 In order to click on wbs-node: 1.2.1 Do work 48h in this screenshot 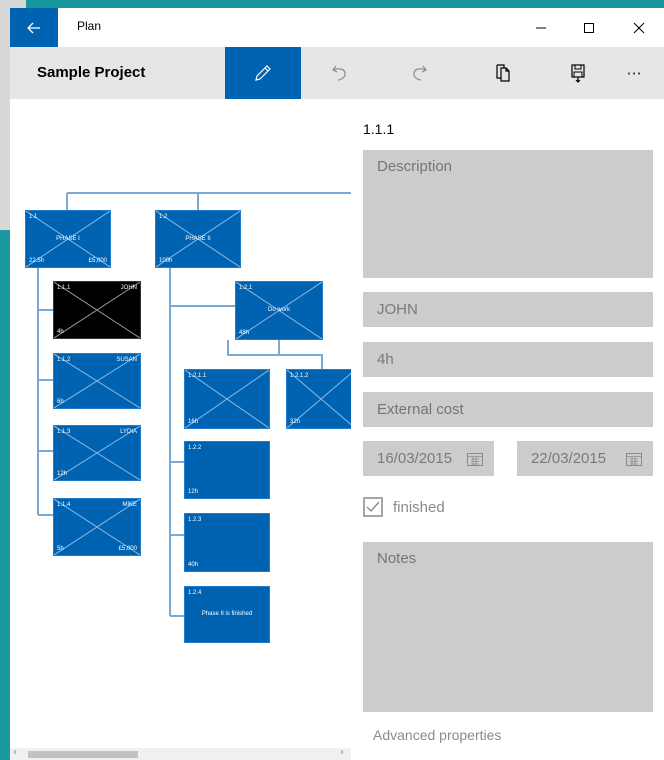, I will do `click(279, 310)`.